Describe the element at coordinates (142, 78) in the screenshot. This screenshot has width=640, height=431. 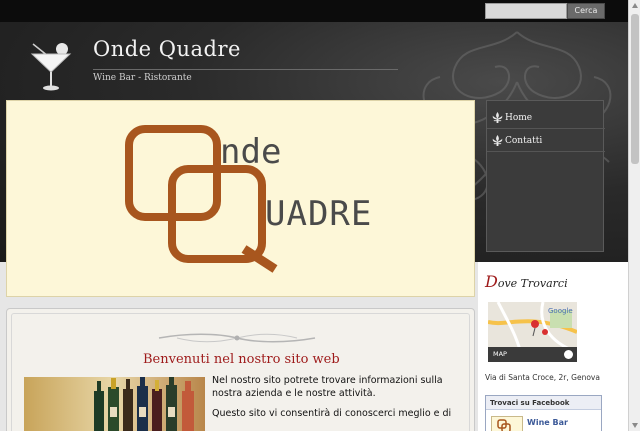
I see `site-tagline: Wine Bar - Ristorante` at that location.